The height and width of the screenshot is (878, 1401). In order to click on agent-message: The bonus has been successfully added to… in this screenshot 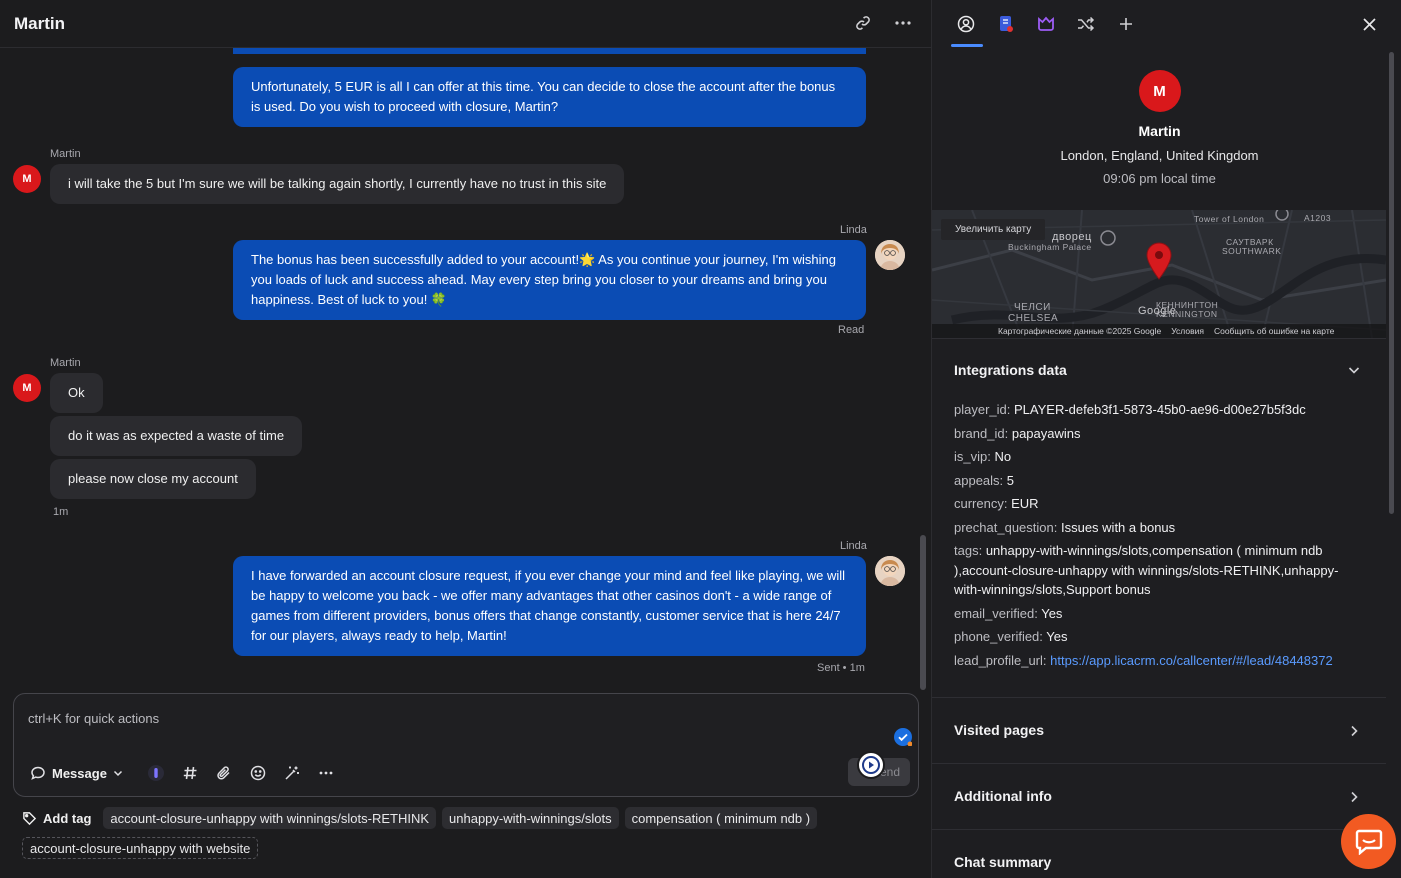, I will do `click(549, 280)`.